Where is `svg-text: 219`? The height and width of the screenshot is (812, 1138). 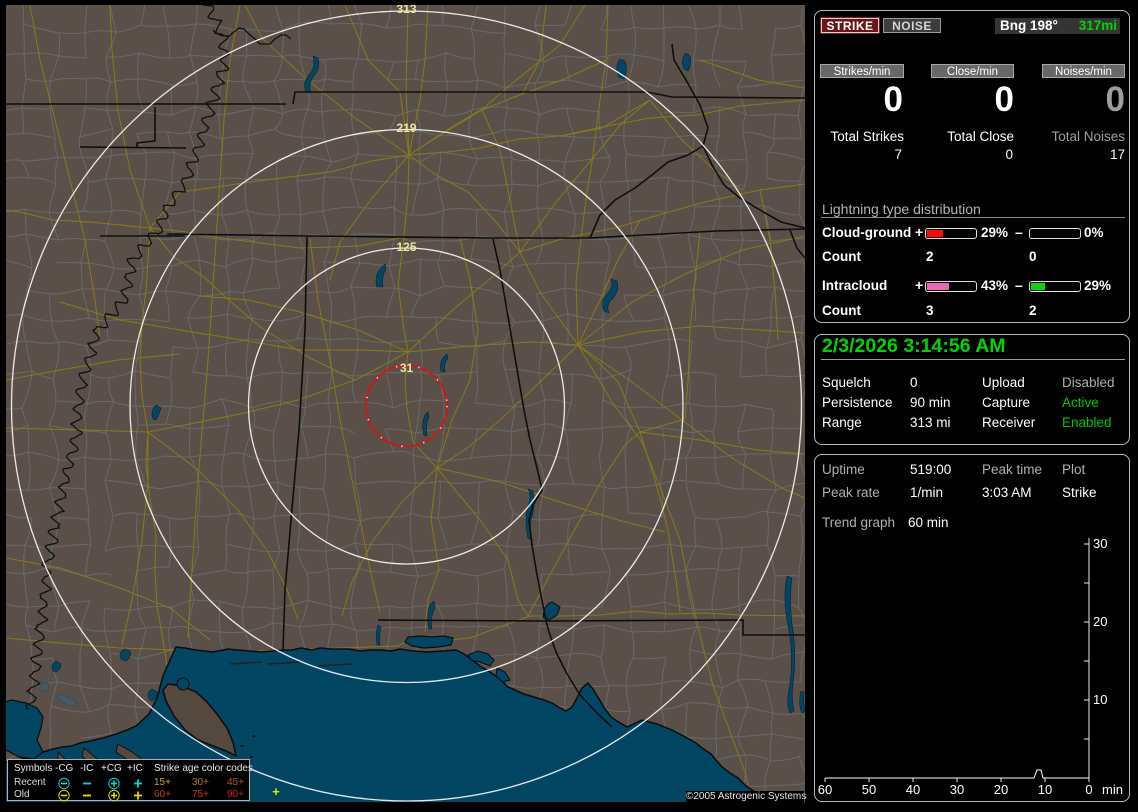
svg-text: 219 is located at coordinates (406, 128).